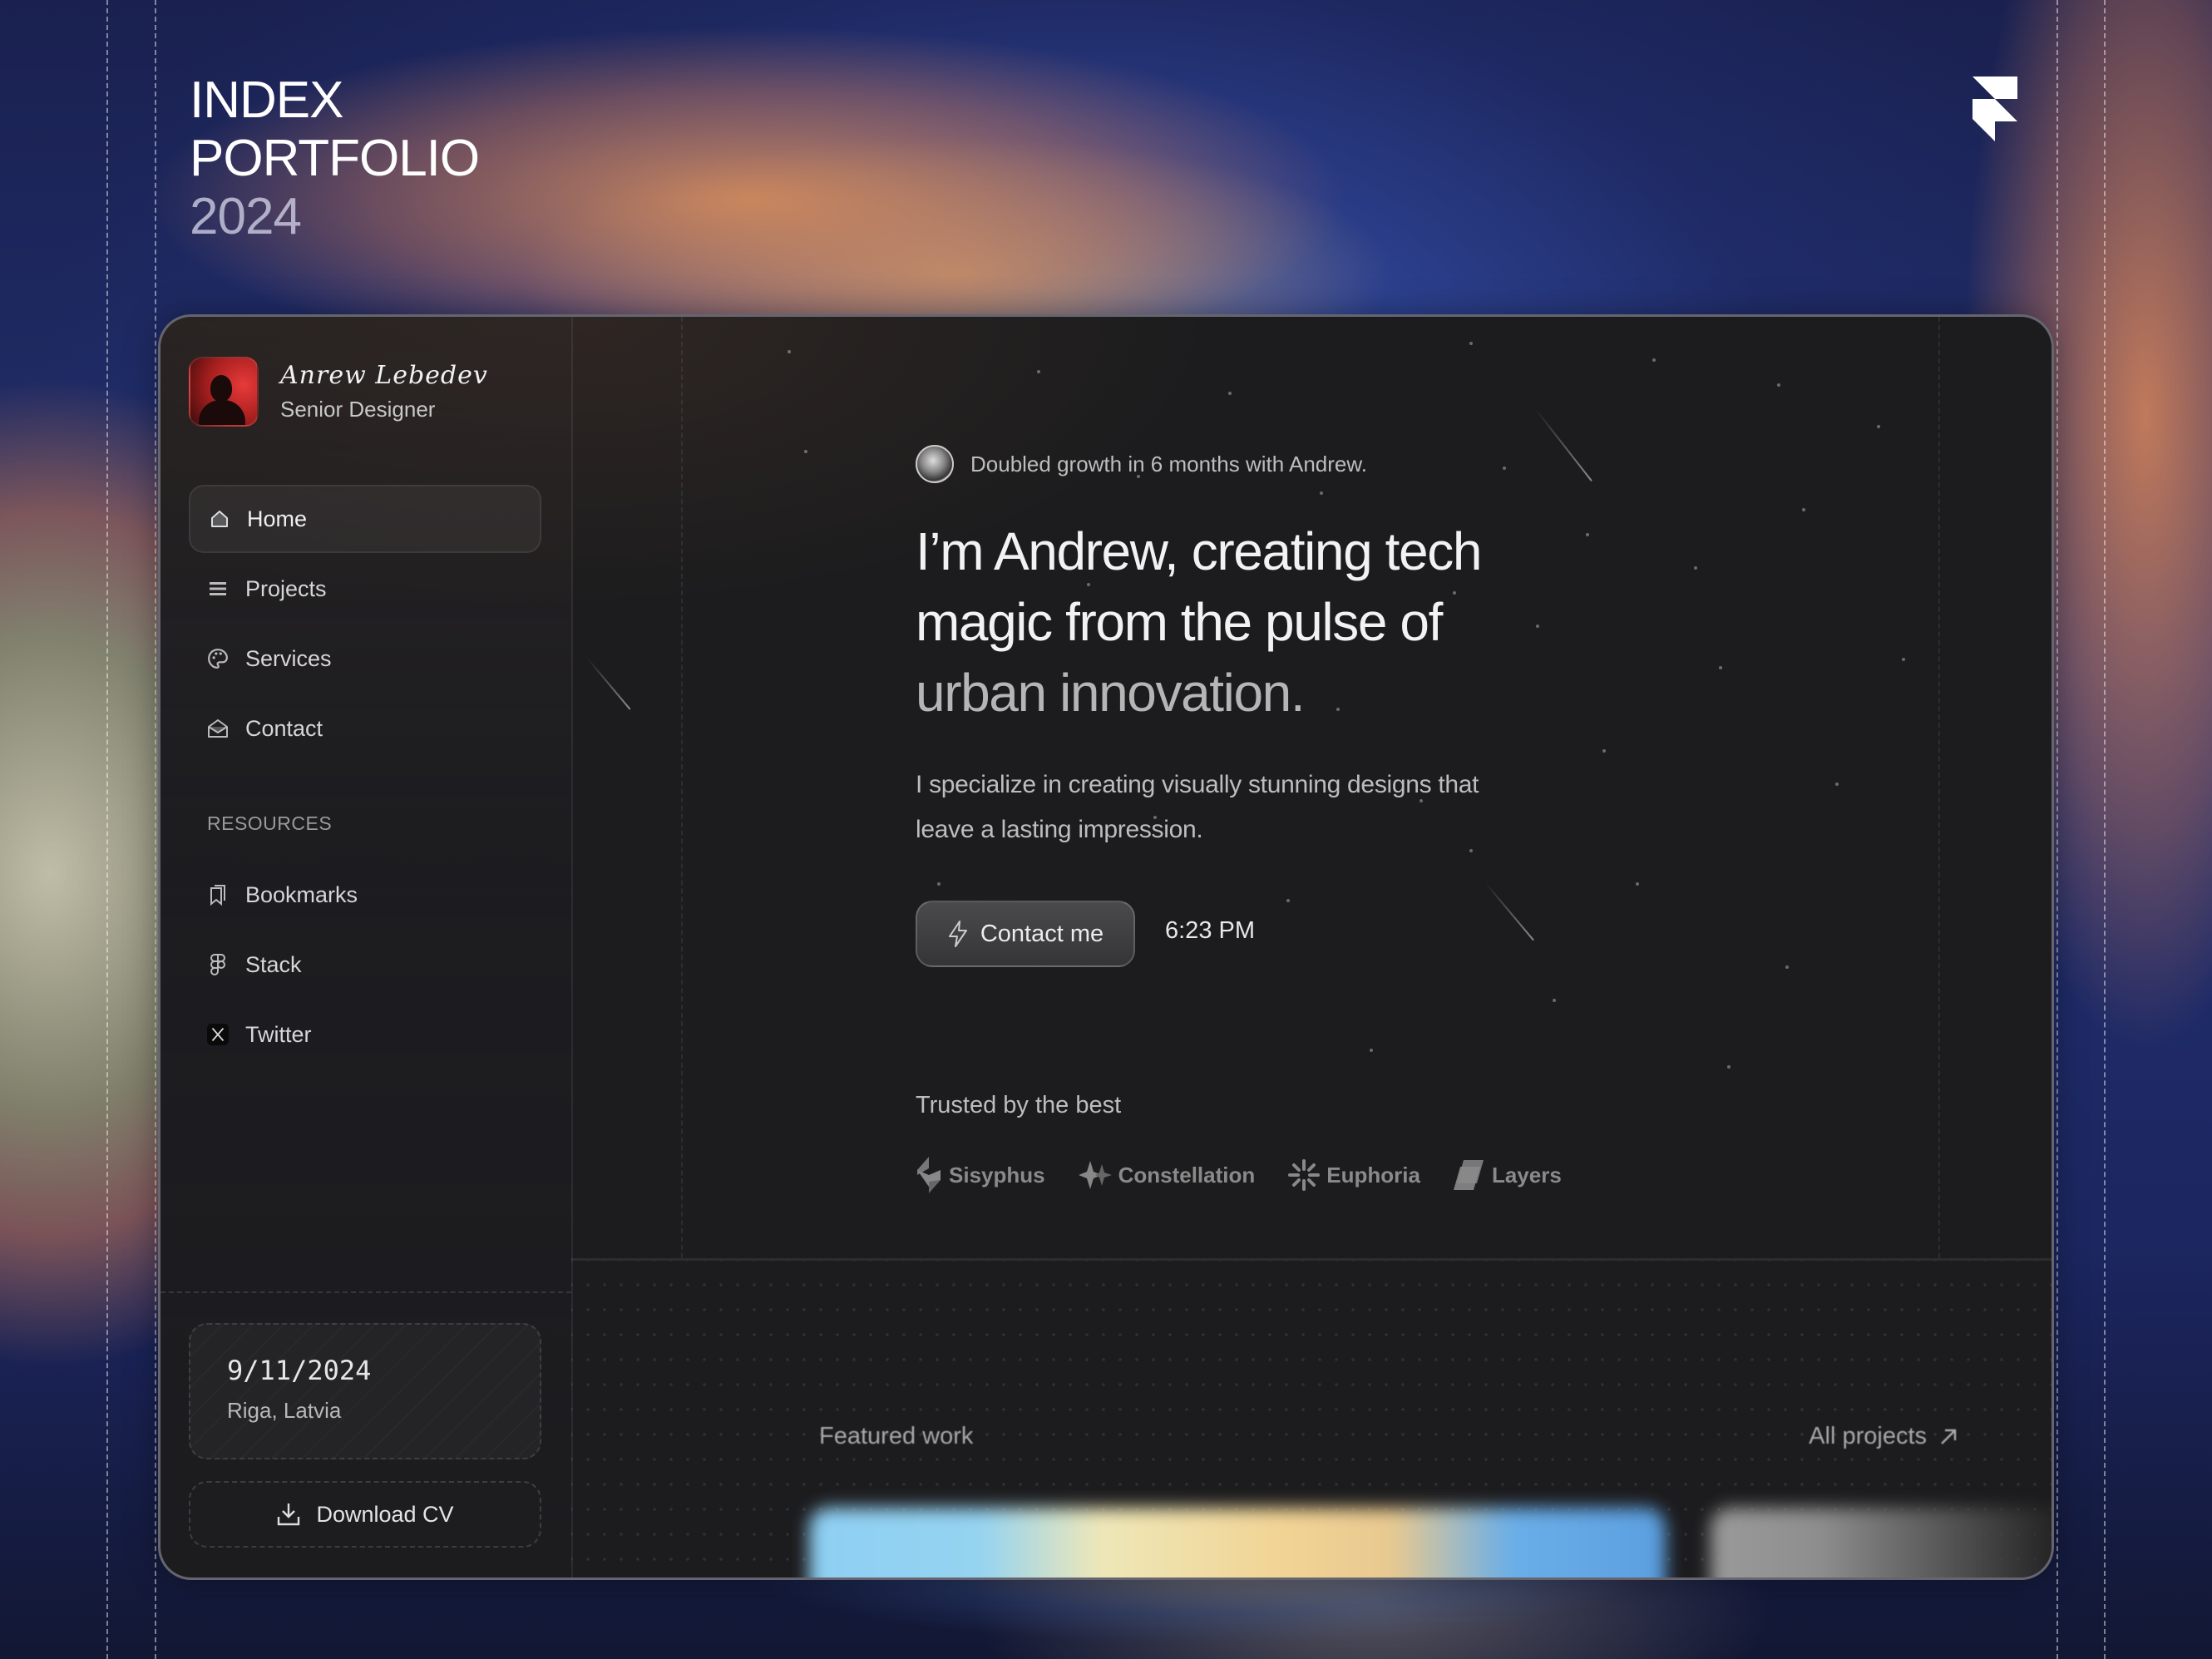 This screenshot has width=2212, height=1659. I want to click on sidebar-item-label: Projects, so click(286, 588).